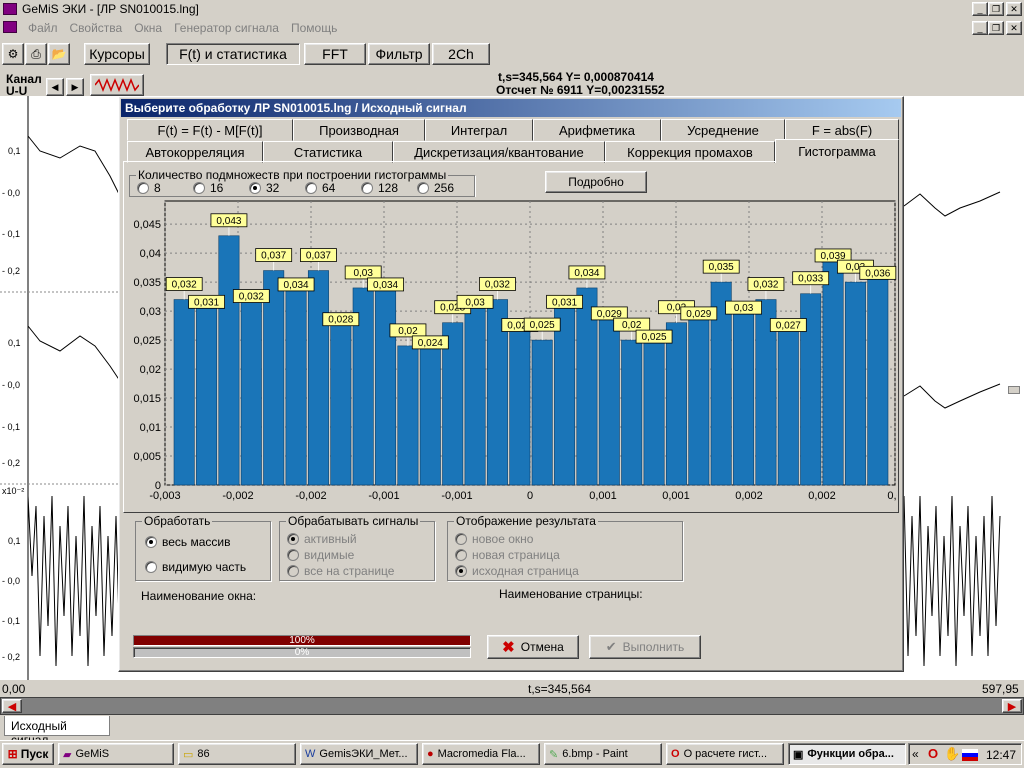 The height and width of the screenshot is (768, 1024). What do you see at coordinates (1014, 9) in the screenshot?
I see `close-button: ✕` at bounding box center [1014, 9].